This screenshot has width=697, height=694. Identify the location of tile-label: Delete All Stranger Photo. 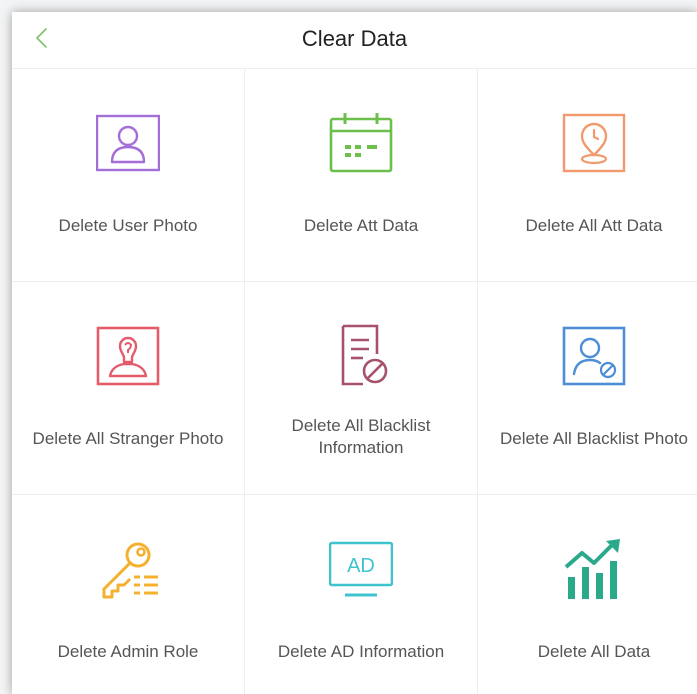
(128, 438).